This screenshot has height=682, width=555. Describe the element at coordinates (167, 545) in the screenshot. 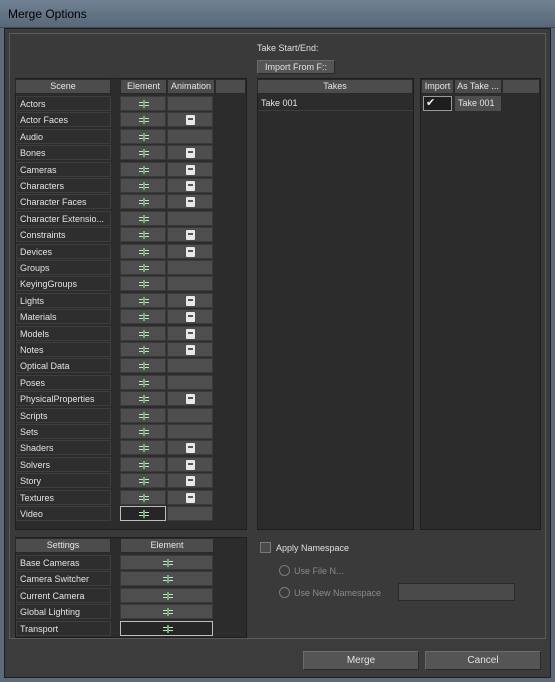

I see `settings-element-header: Element` at that location.